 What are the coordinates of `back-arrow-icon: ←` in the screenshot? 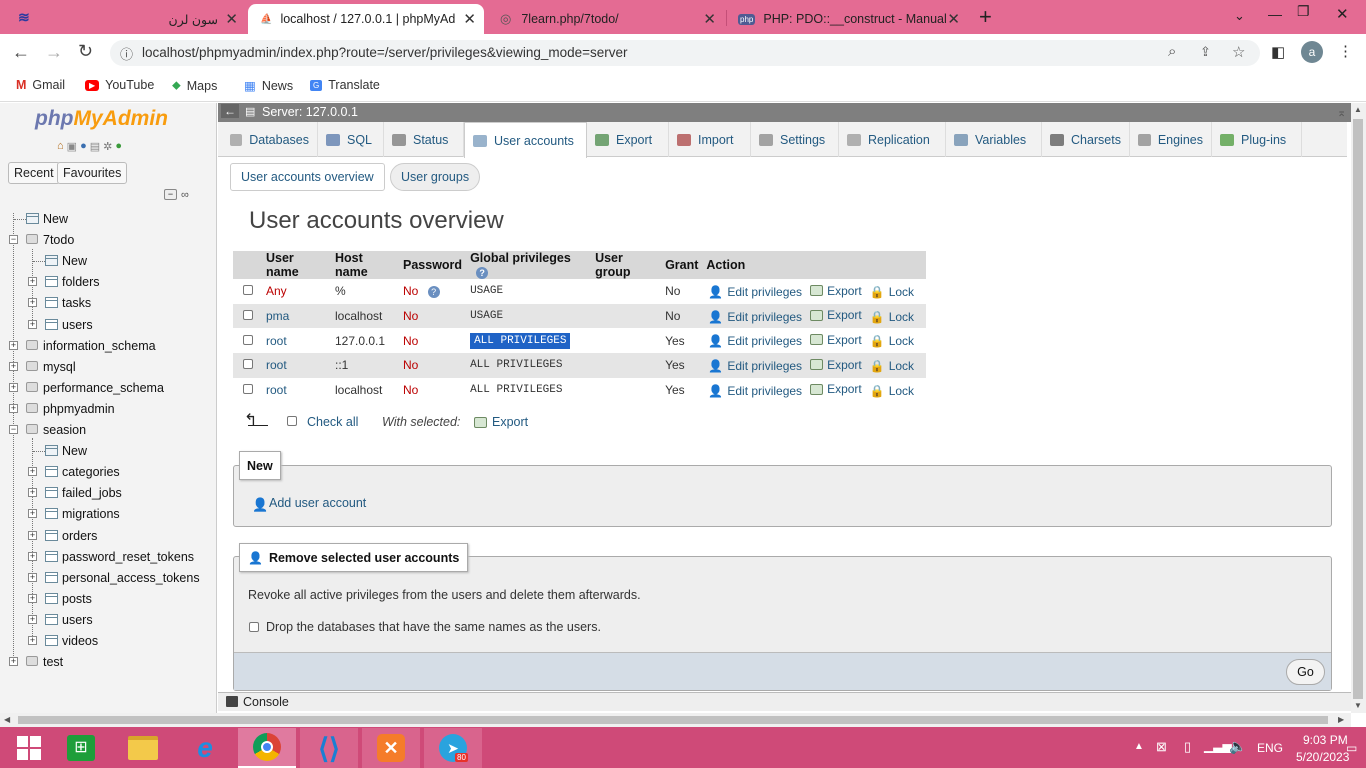 It's located at (21, 52).